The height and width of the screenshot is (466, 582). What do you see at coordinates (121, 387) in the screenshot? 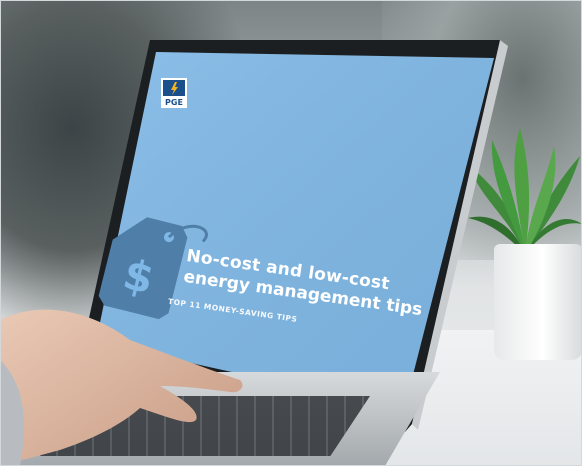
I see `typing-hand` at bounding box center [121, 387].